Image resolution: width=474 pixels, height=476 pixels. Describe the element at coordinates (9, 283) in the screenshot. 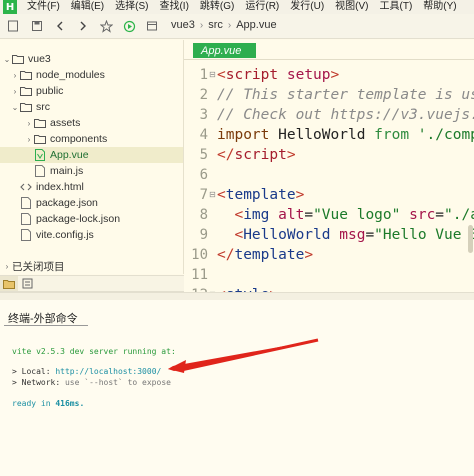

I see `project-tab-folder-icon` at that location.